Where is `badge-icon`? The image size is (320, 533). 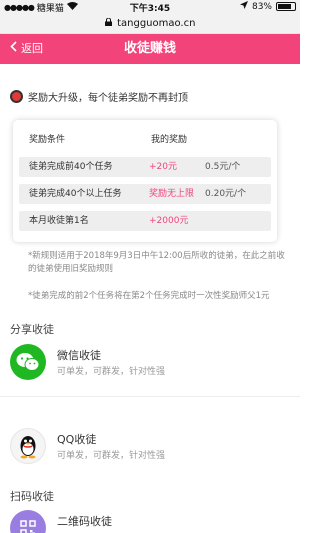 badge-icon is located at coordinates (16, 96).